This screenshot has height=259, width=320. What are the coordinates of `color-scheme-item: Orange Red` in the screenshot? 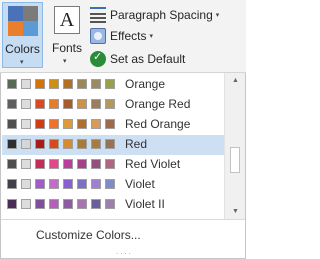 It's located at (113, 105).